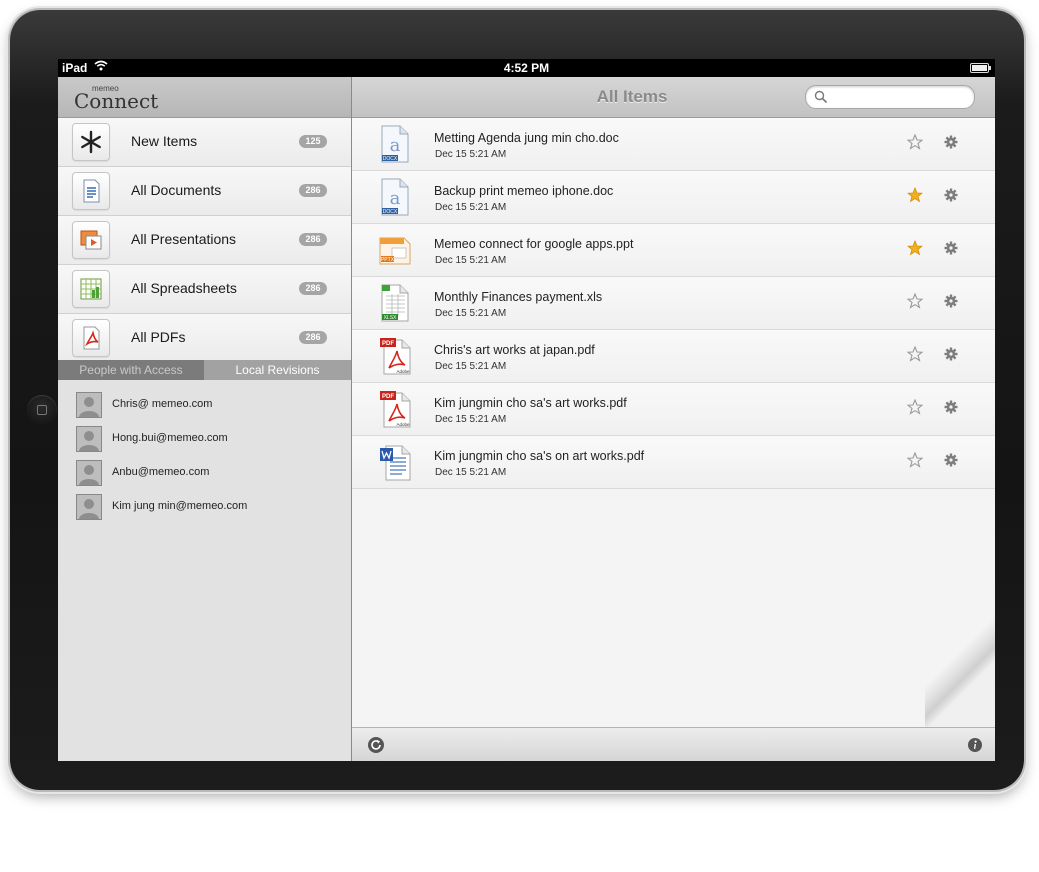  I want to click on category-label: All PDFs, so click(158, 337).